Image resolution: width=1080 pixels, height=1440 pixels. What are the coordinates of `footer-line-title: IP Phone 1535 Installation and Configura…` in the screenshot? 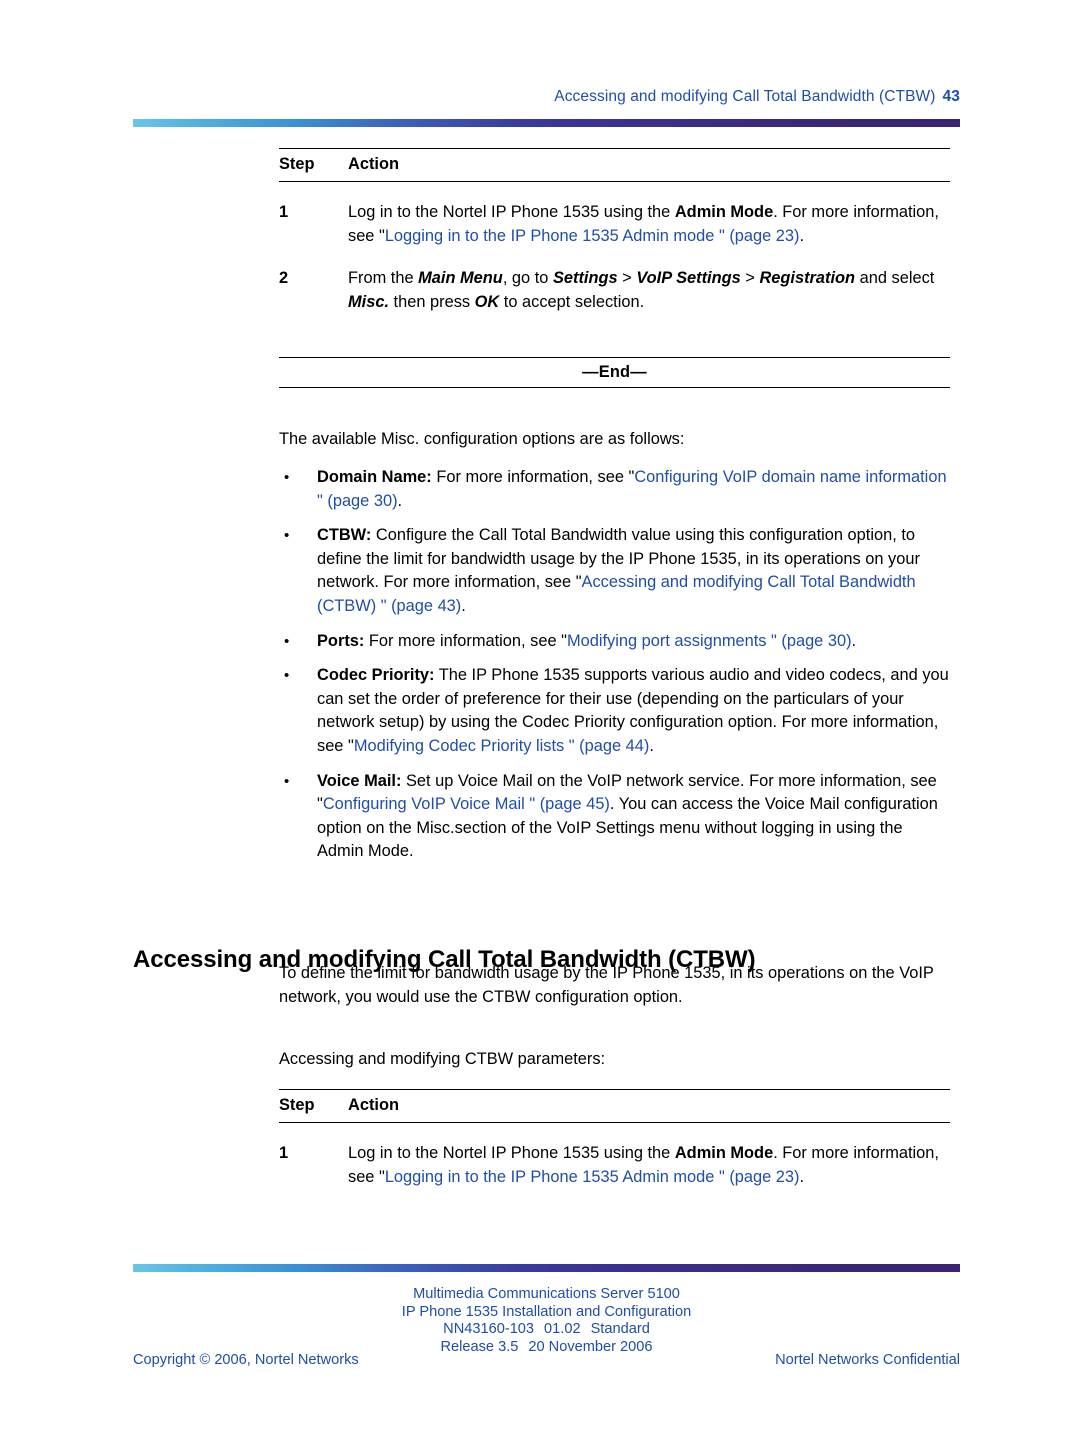 It's located at (546, 1311).